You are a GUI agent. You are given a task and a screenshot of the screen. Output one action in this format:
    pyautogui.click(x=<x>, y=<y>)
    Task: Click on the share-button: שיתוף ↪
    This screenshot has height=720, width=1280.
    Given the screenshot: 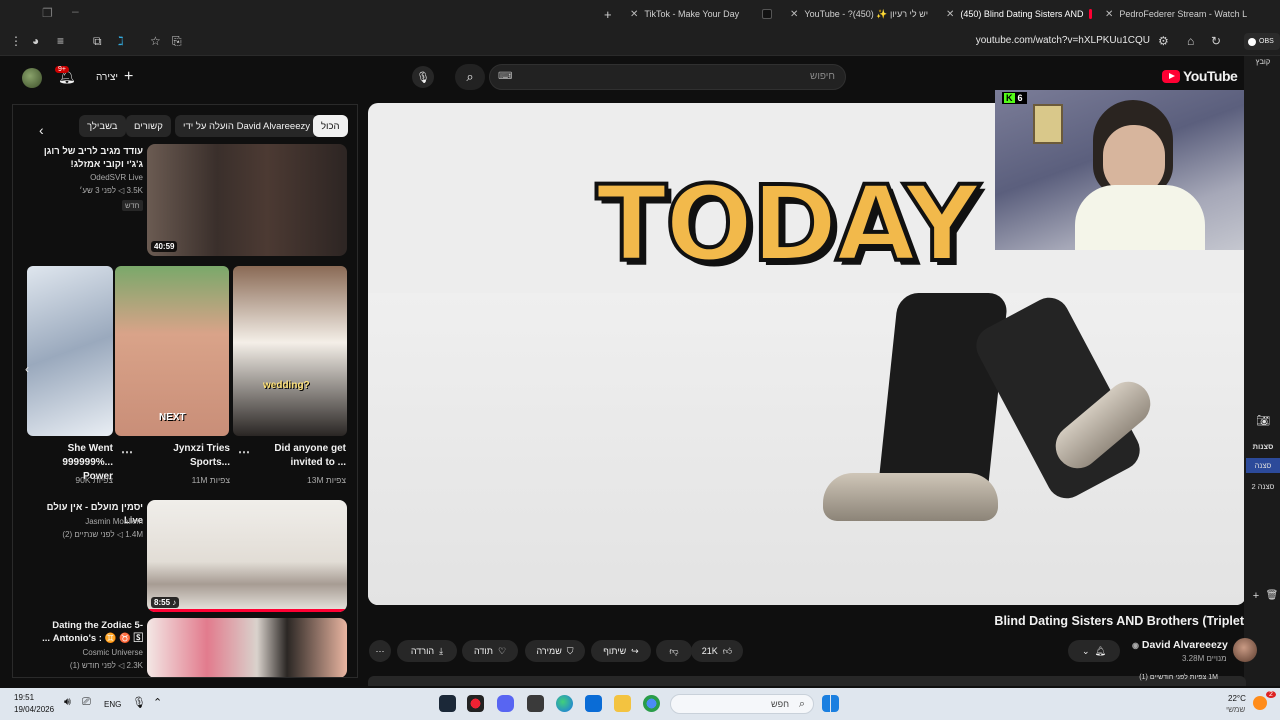 What is the action you would take?
    pyautogui.click(x=621, y=651)
    